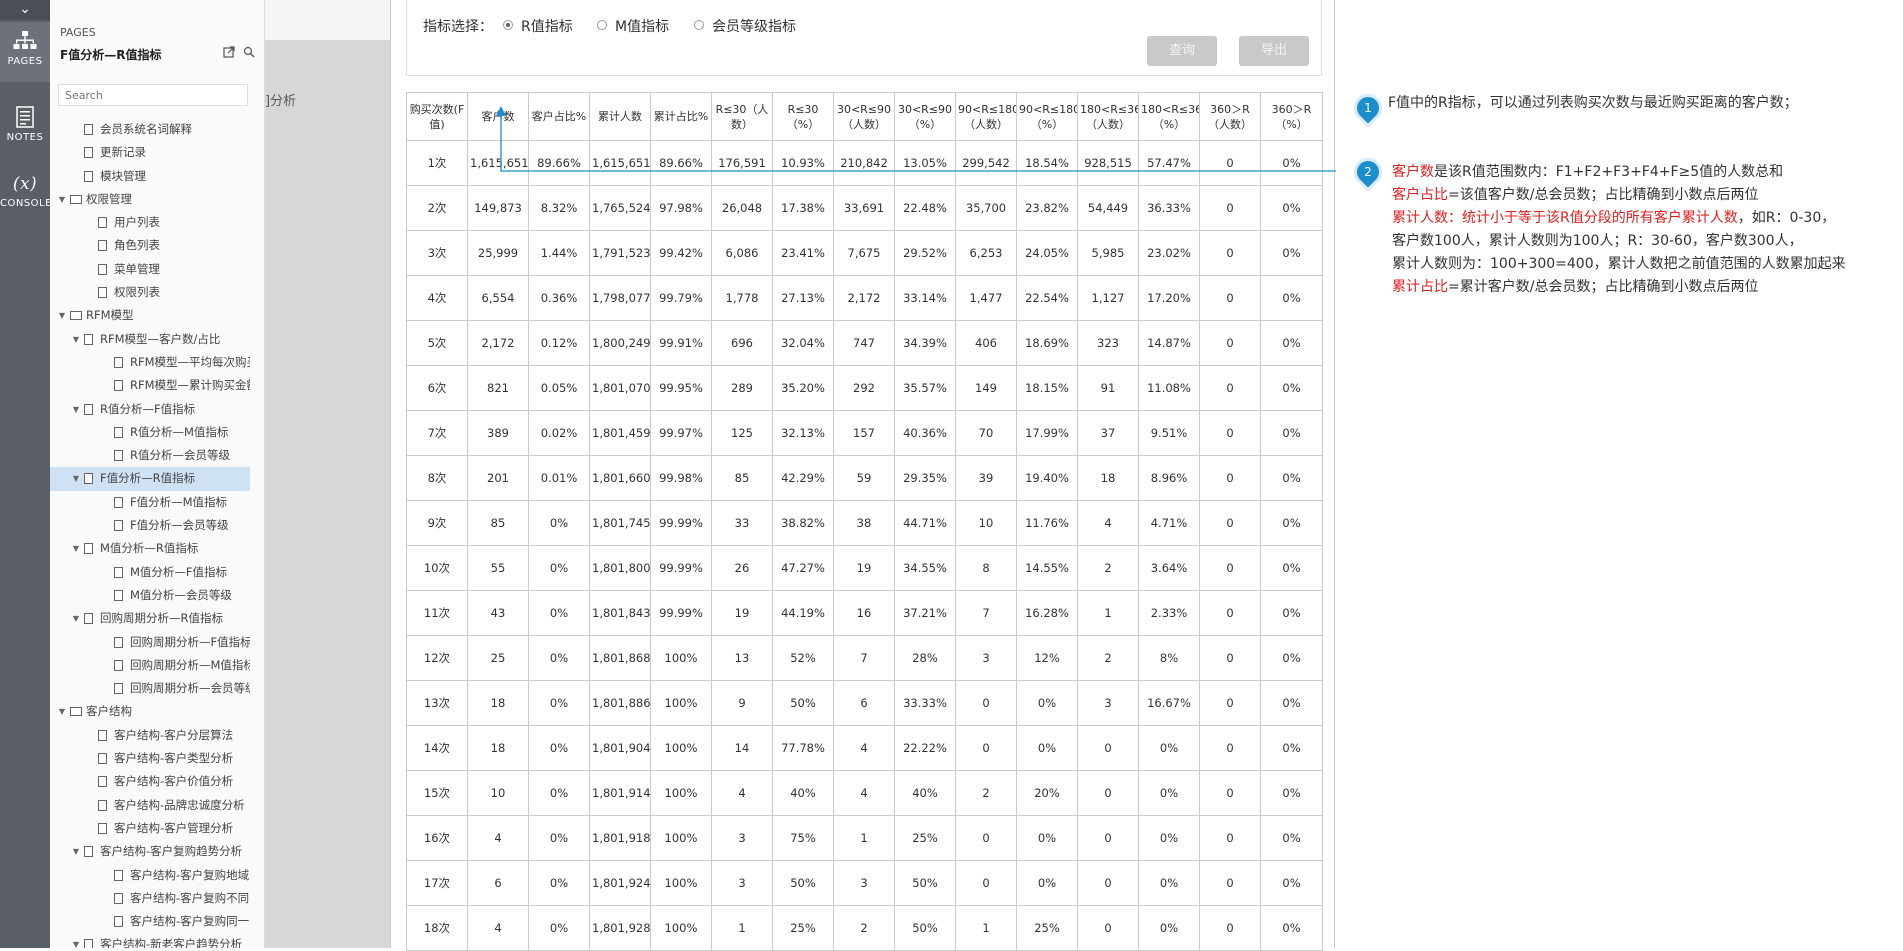  What do you see at coordinates (150, 176) in the screenshot?
I see `page-tree-item: 模块管理` at bounding box center [150, 176].